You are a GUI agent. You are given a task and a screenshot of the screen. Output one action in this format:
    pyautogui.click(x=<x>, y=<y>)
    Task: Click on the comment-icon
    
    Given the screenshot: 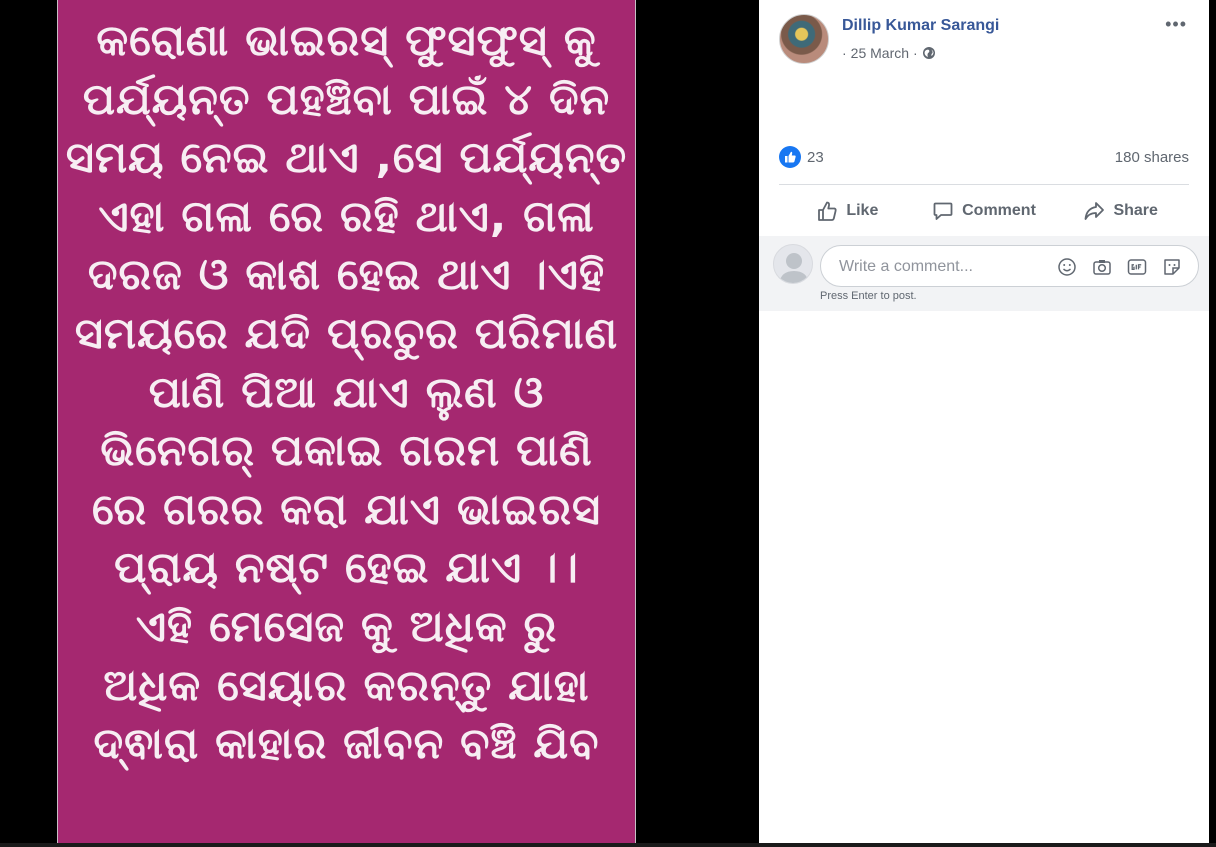 What is the action you would take?
    pyautogui.click(x=943, y=211)
    